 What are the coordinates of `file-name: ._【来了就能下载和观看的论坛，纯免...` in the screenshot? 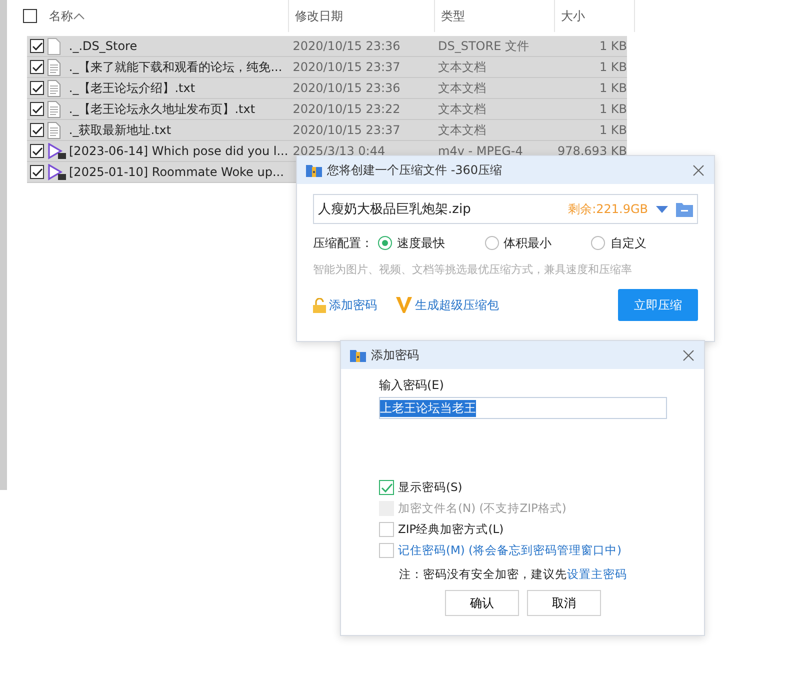 It's located at (176, 67).